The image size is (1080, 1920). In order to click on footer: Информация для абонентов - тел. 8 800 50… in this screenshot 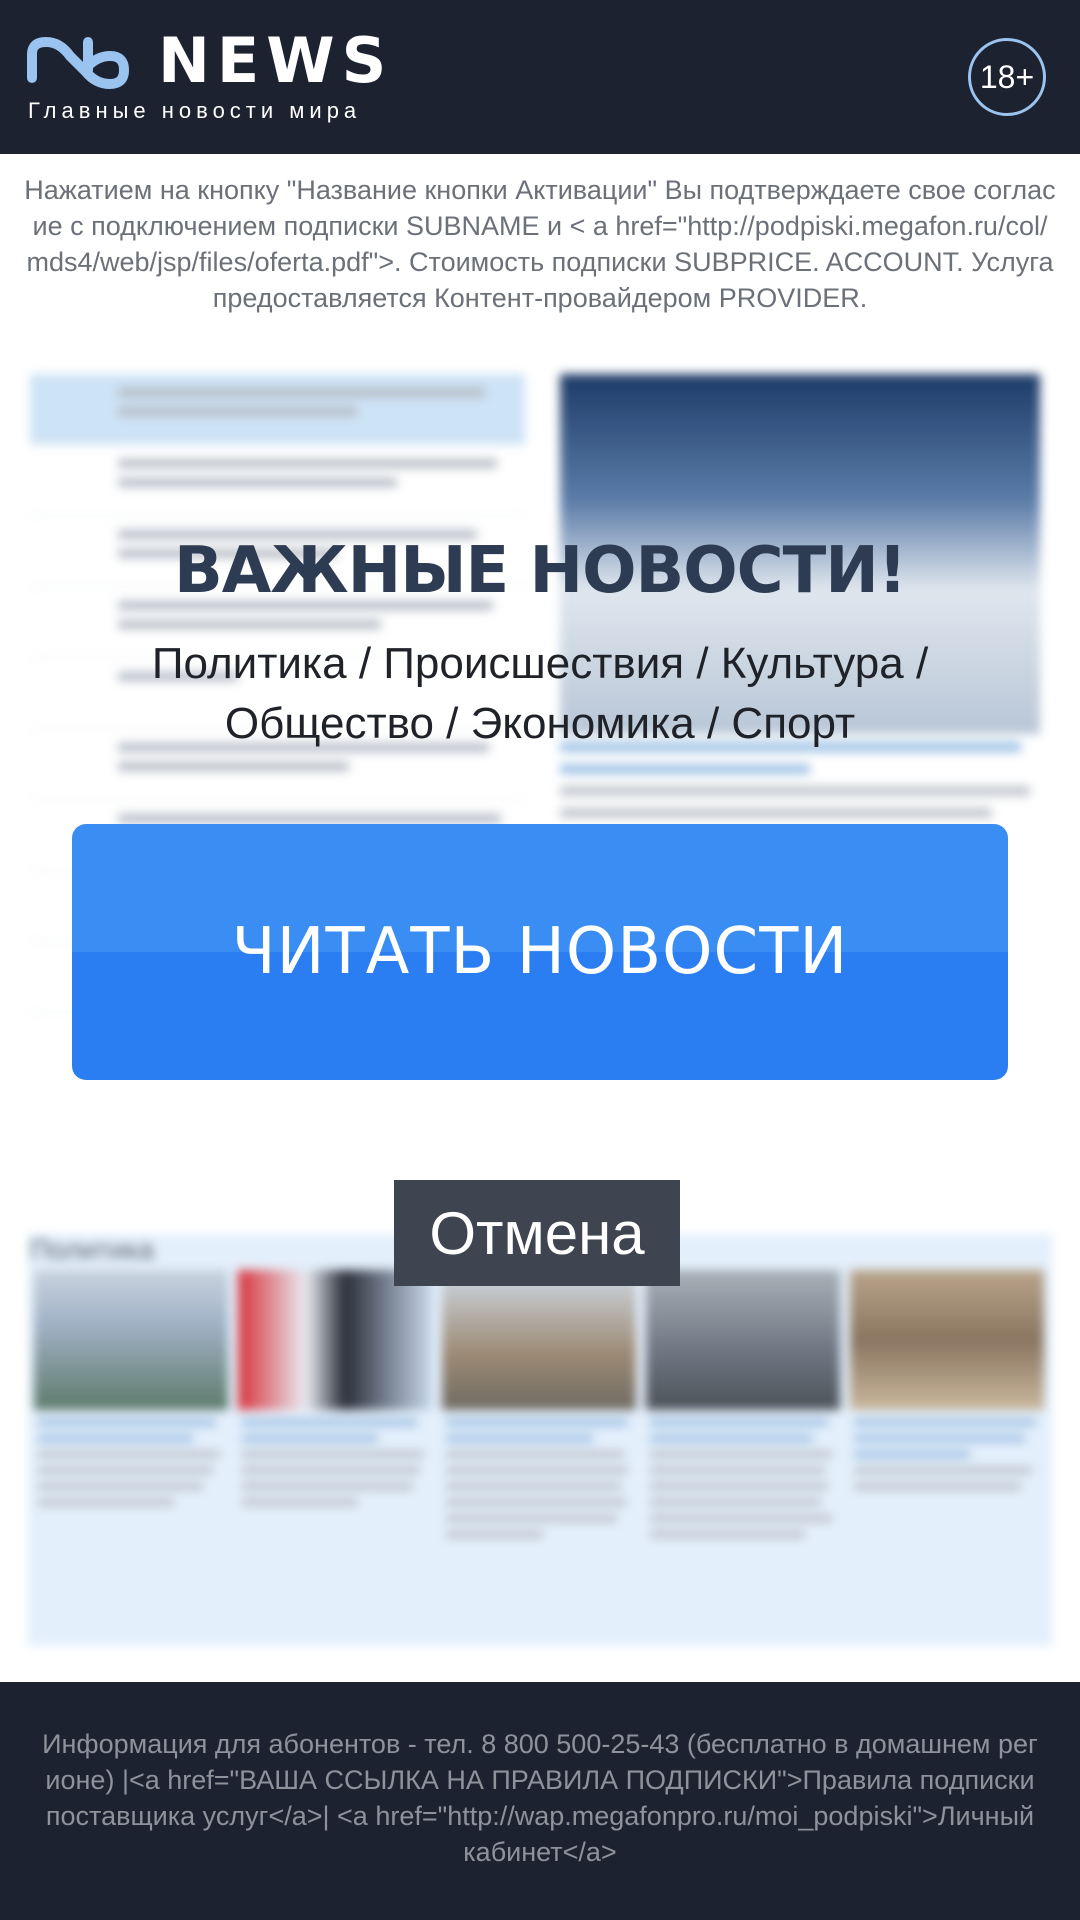, I will do `click(540, 1801)`.